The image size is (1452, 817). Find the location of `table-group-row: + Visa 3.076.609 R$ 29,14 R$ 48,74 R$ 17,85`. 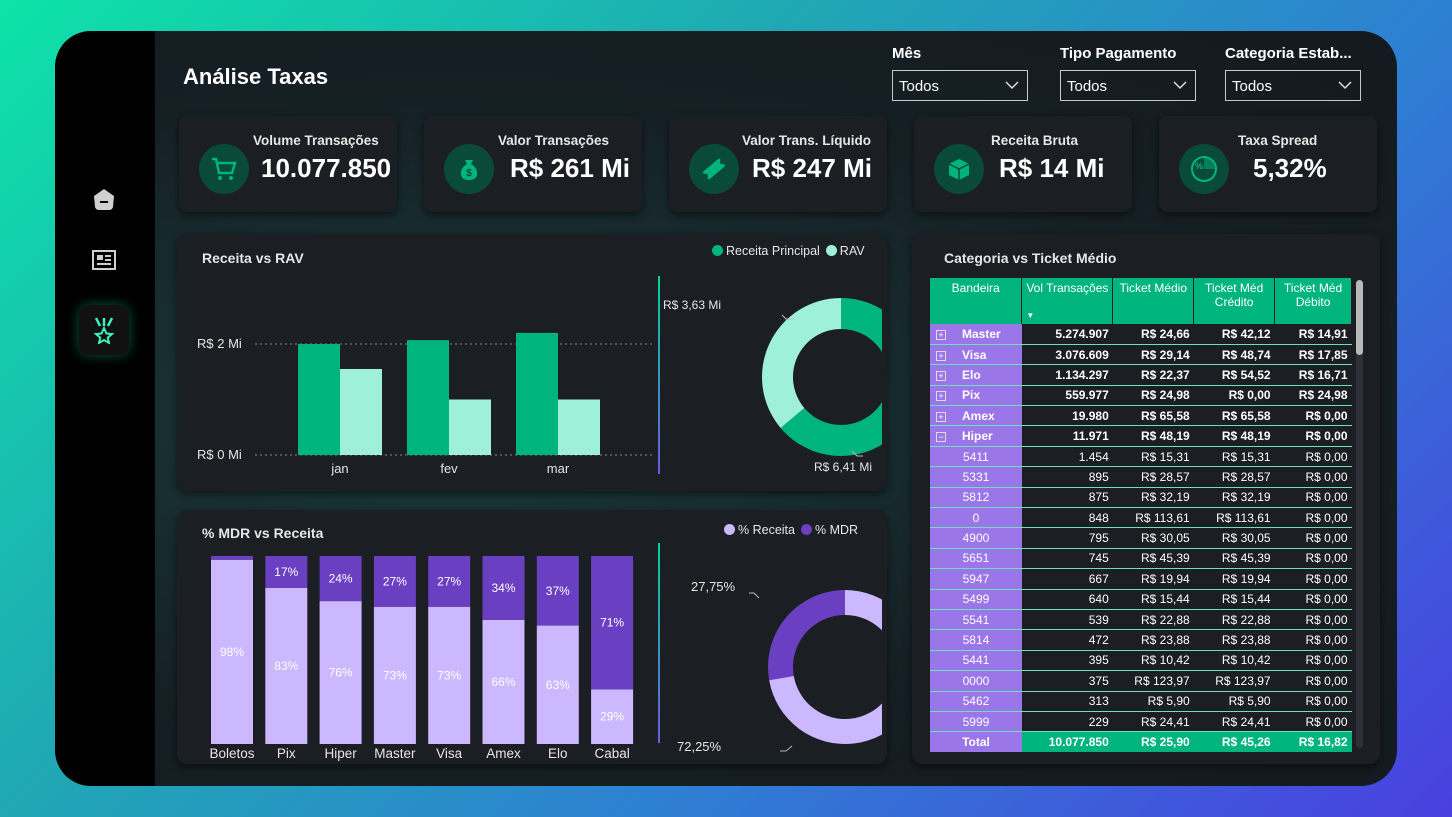

table-group-row: + Visa 3.076.609 R$ 29,14 R$ 48,74 R$ 17,85 is located at coordinates (1141, 355).